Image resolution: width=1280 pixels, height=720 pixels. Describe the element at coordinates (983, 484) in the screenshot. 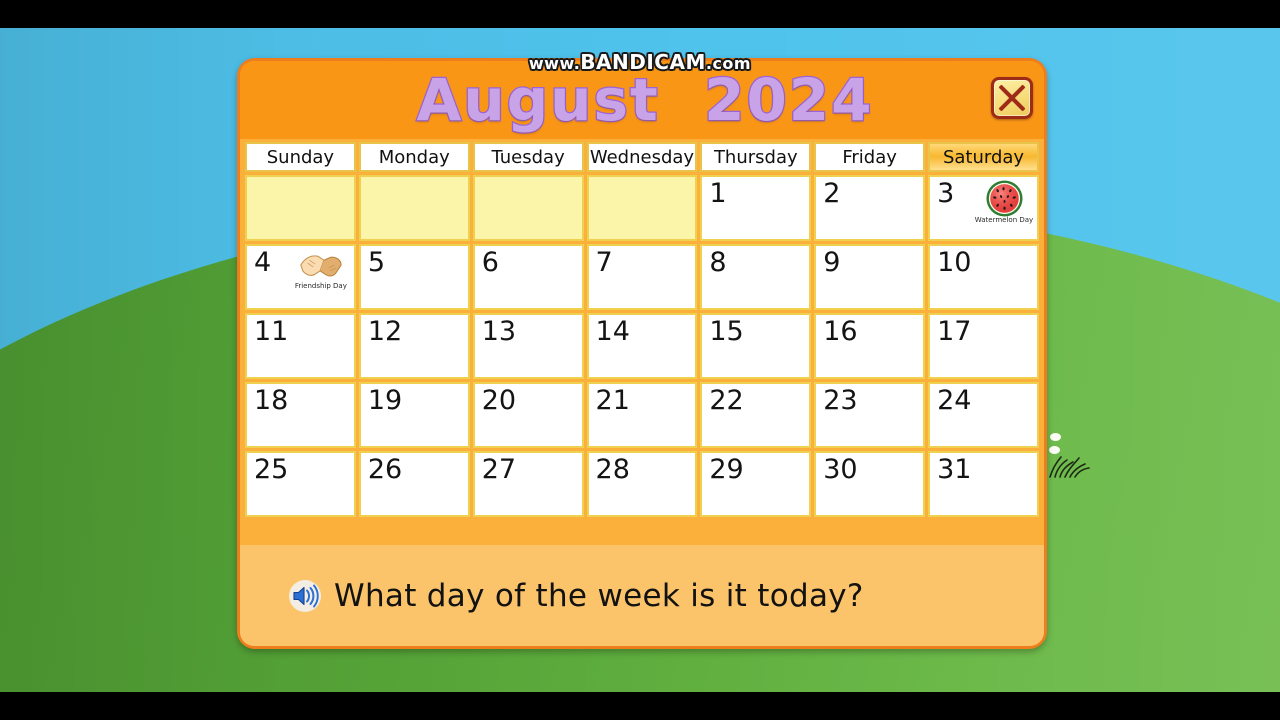

I see `calendar-day-cell: 31` at that location.